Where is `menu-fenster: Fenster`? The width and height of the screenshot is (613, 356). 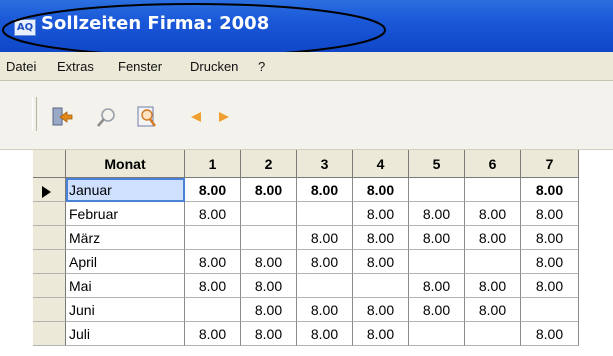 menu-fenster: Fenster is located at coordinates (140, 66).